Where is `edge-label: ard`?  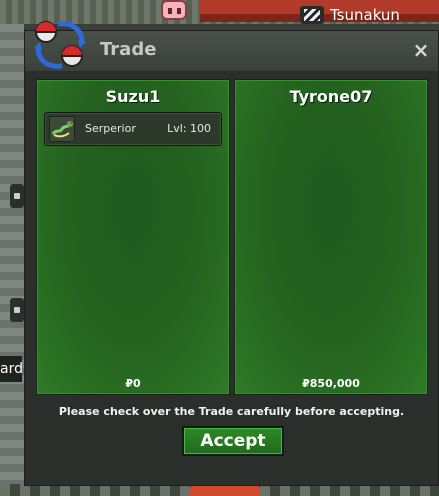
edge-label: ard is located at coordinates (11, 369).